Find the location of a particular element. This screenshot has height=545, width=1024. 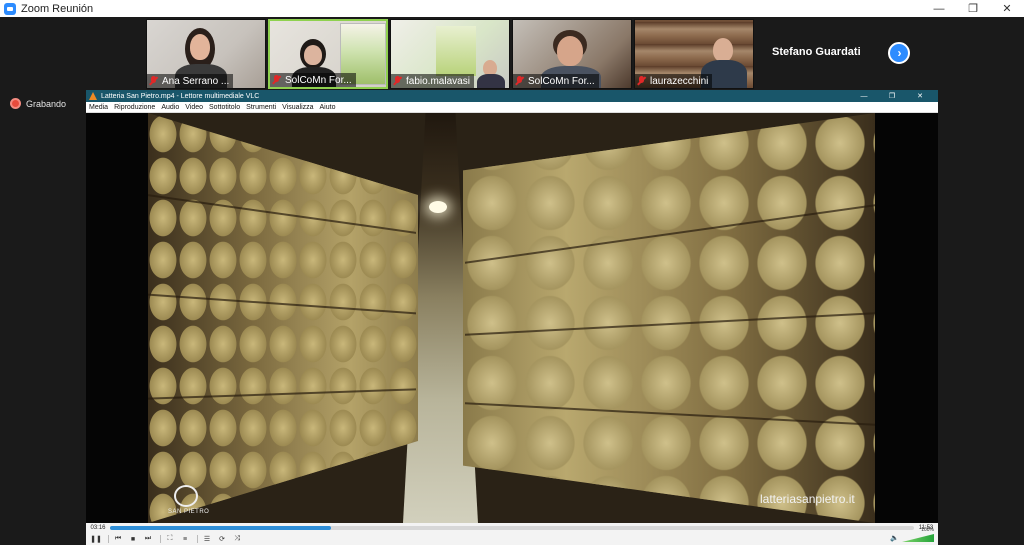

minimize-button: — is located at coordinates (939, 8).